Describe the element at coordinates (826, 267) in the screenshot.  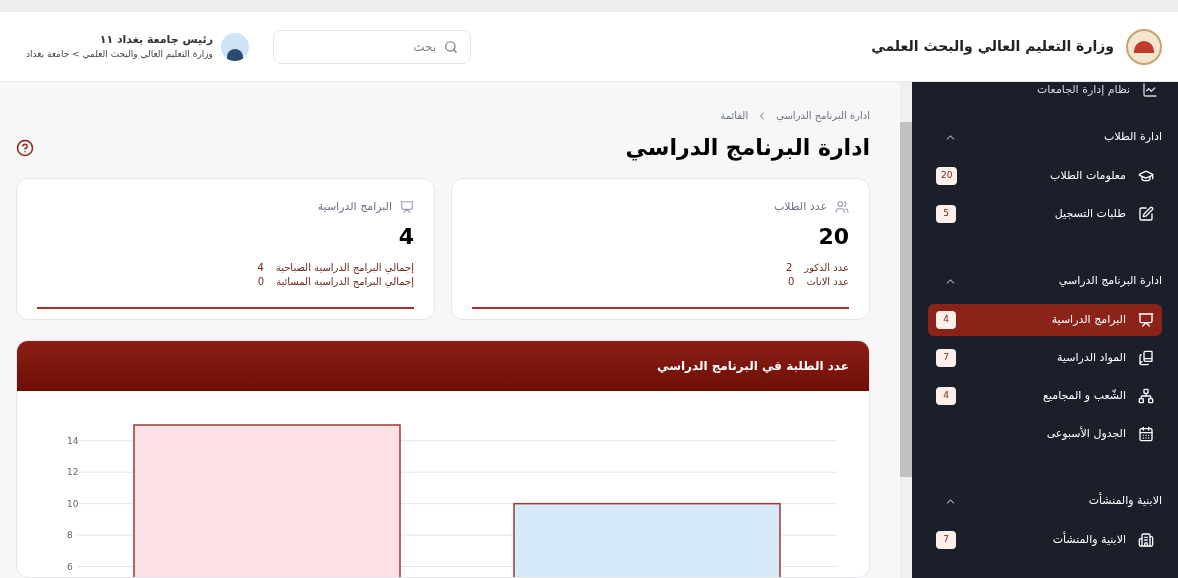
I see `detail-label: عدد الذكور` at that location.